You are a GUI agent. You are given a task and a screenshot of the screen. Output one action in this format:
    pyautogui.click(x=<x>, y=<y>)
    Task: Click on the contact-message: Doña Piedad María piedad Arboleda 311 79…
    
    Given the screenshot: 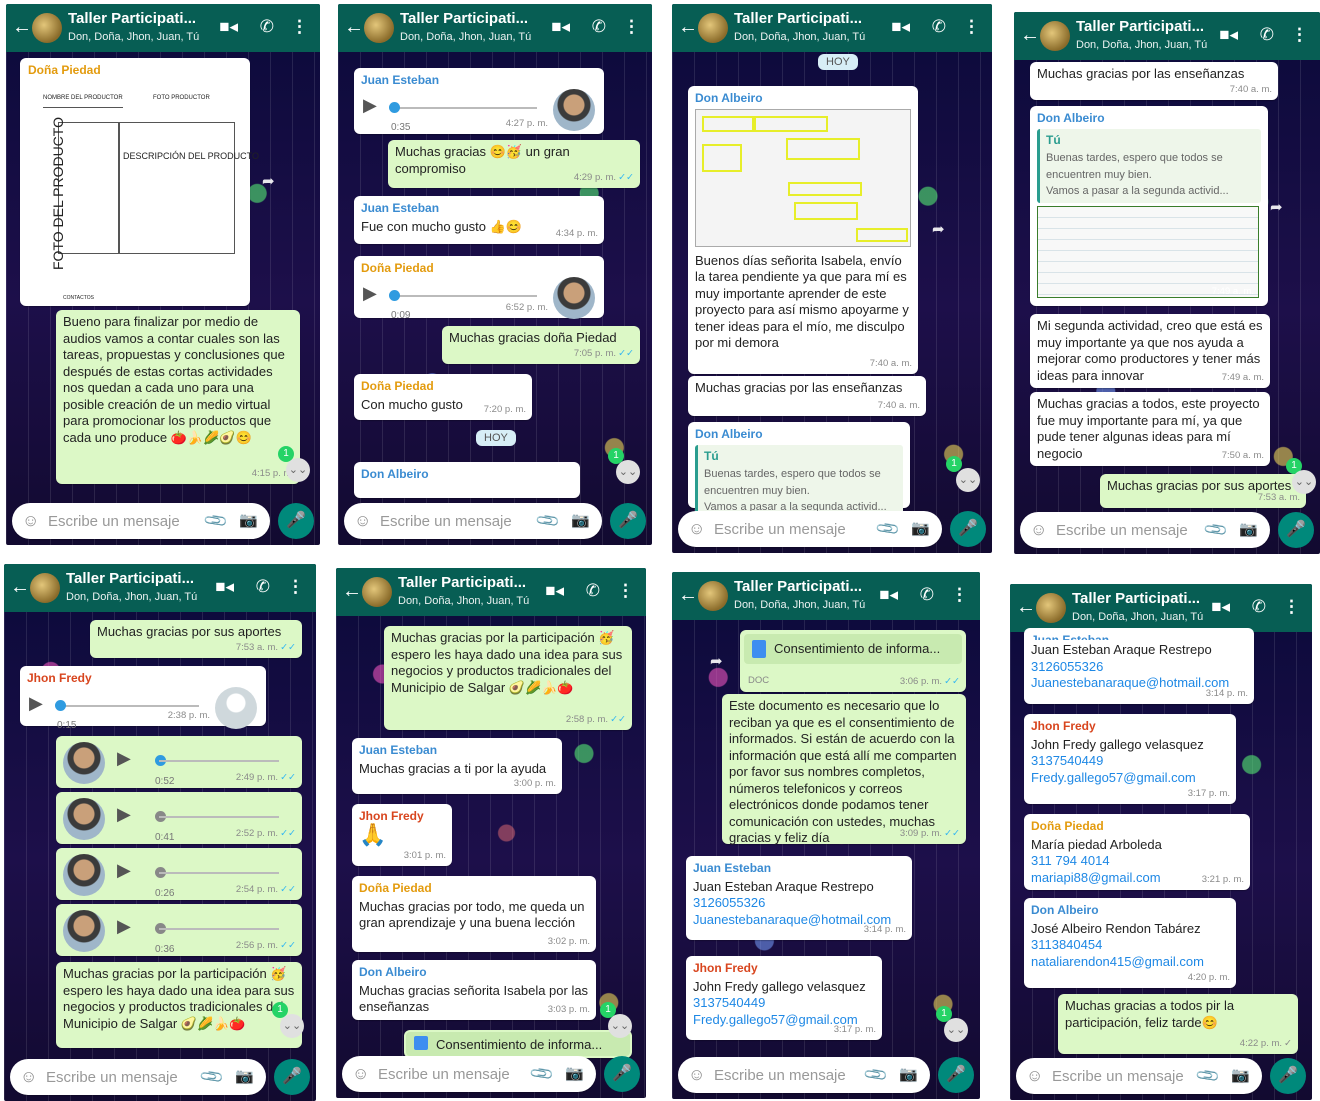 What is the action you would take?
    pyautogui.click(x=1137, y=852)
    